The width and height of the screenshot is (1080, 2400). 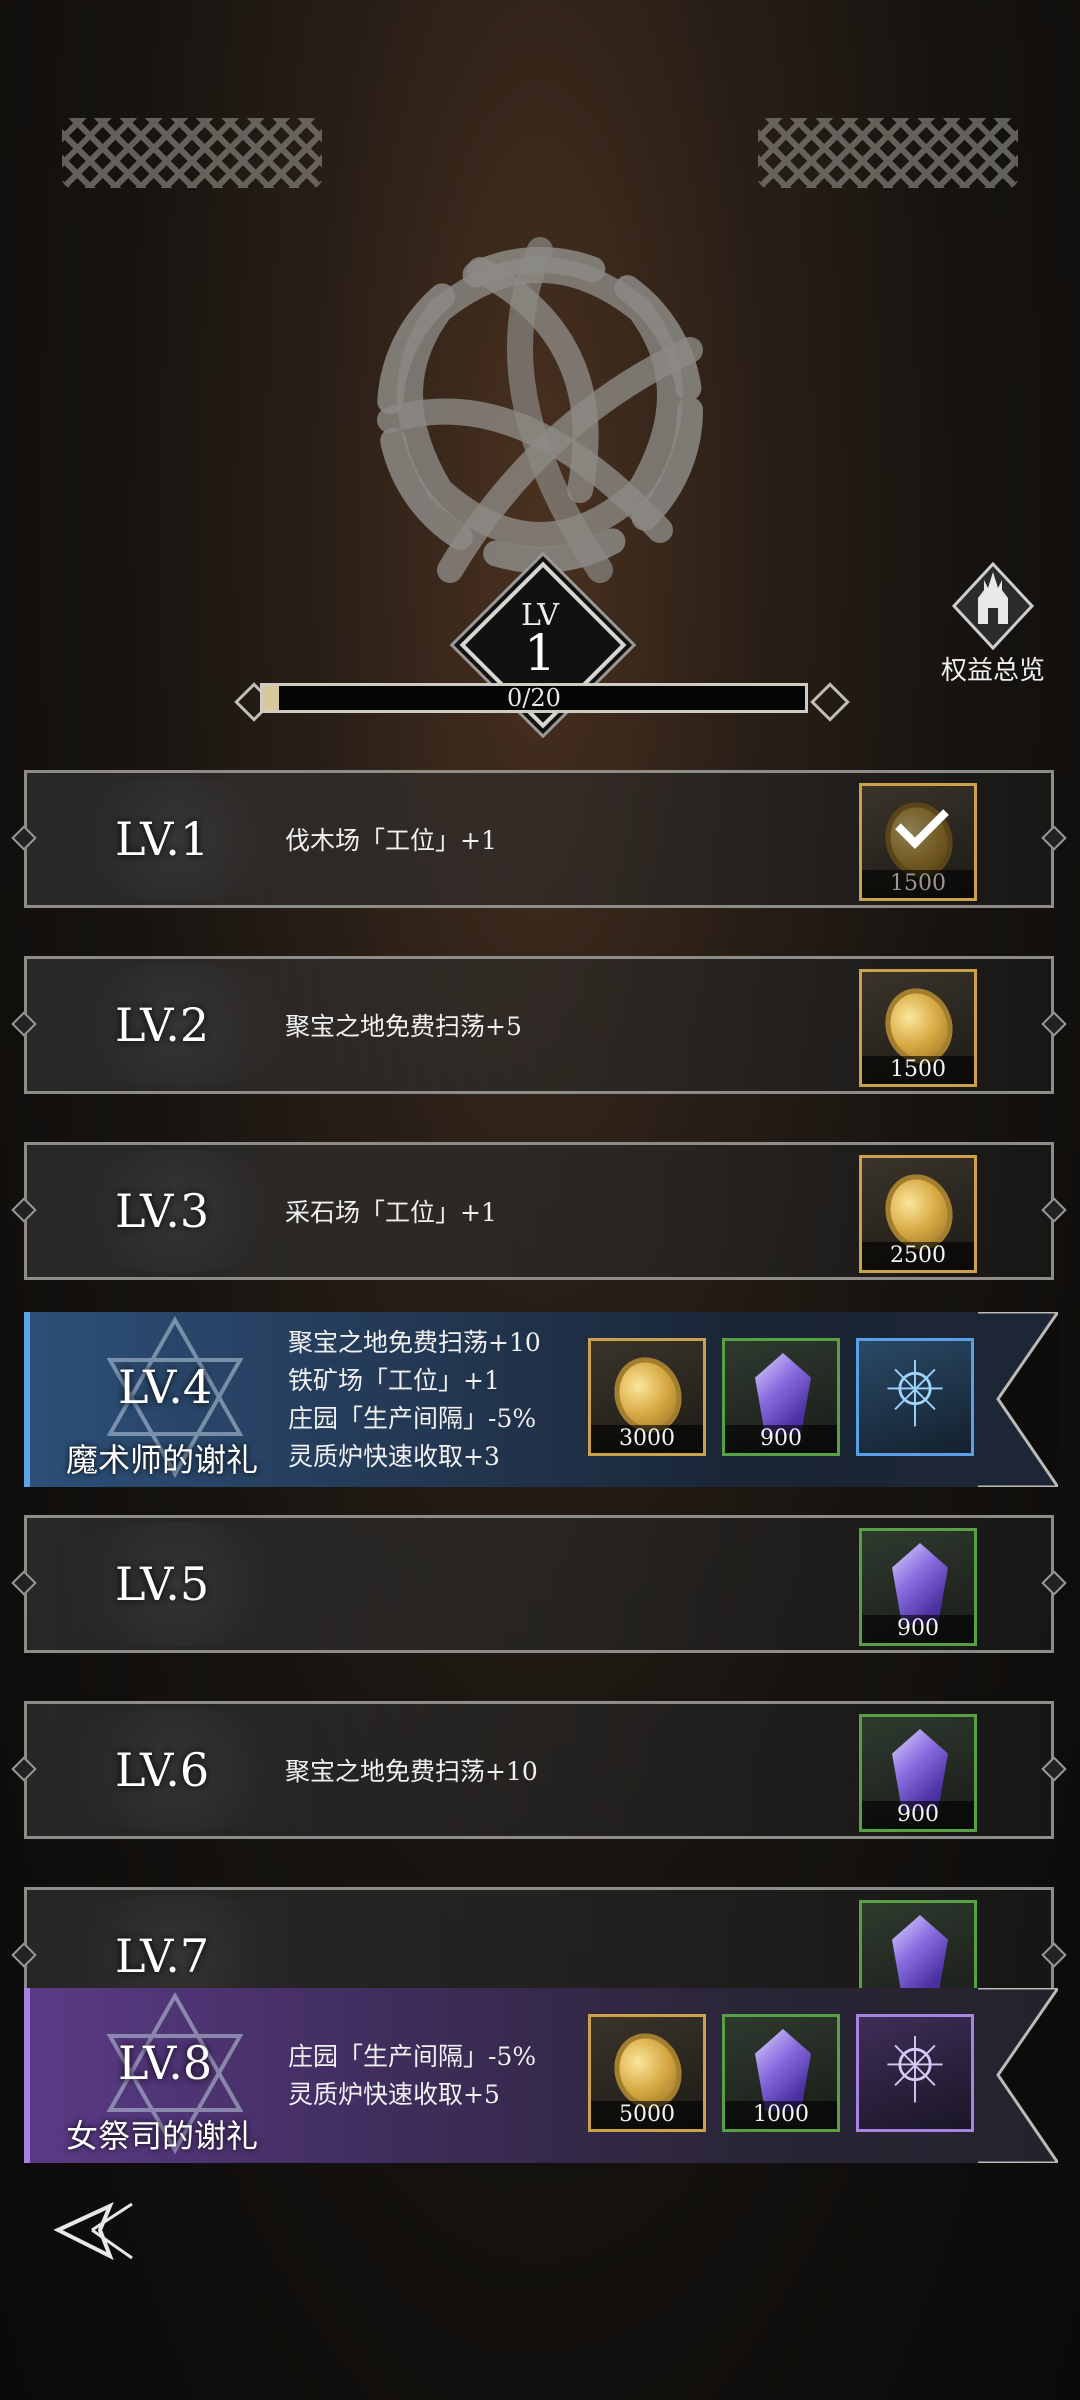 I want to click on knot-ornament-right, so click(x=888, y=153).